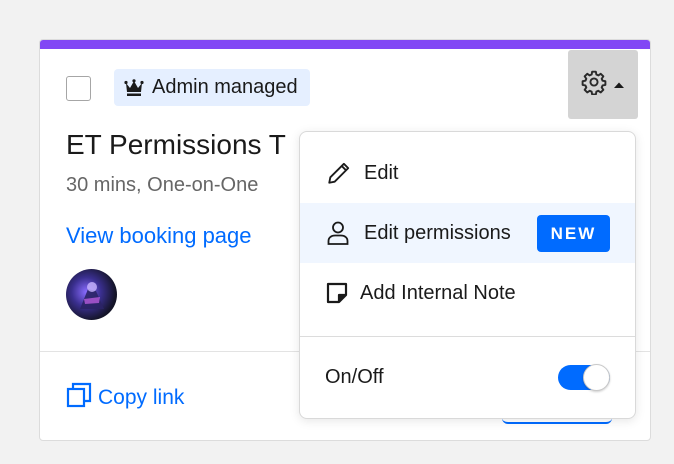  I want to click on menu-item-add-internal-note: Add Internal Note, so click(467, 293).